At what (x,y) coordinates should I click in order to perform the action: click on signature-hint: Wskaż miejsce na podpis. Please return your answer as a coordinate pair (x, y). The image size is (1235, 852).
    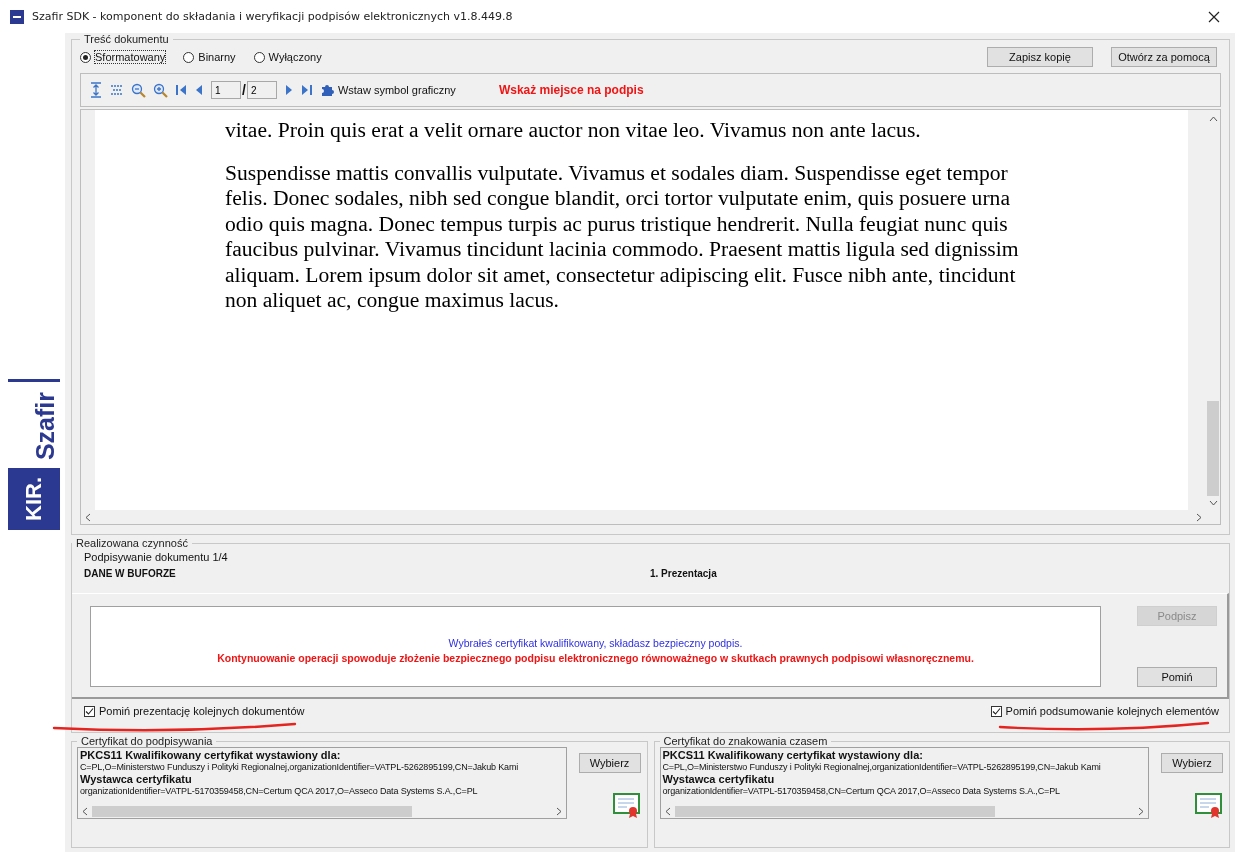
    Looking at the image, I should click on (571, 90).